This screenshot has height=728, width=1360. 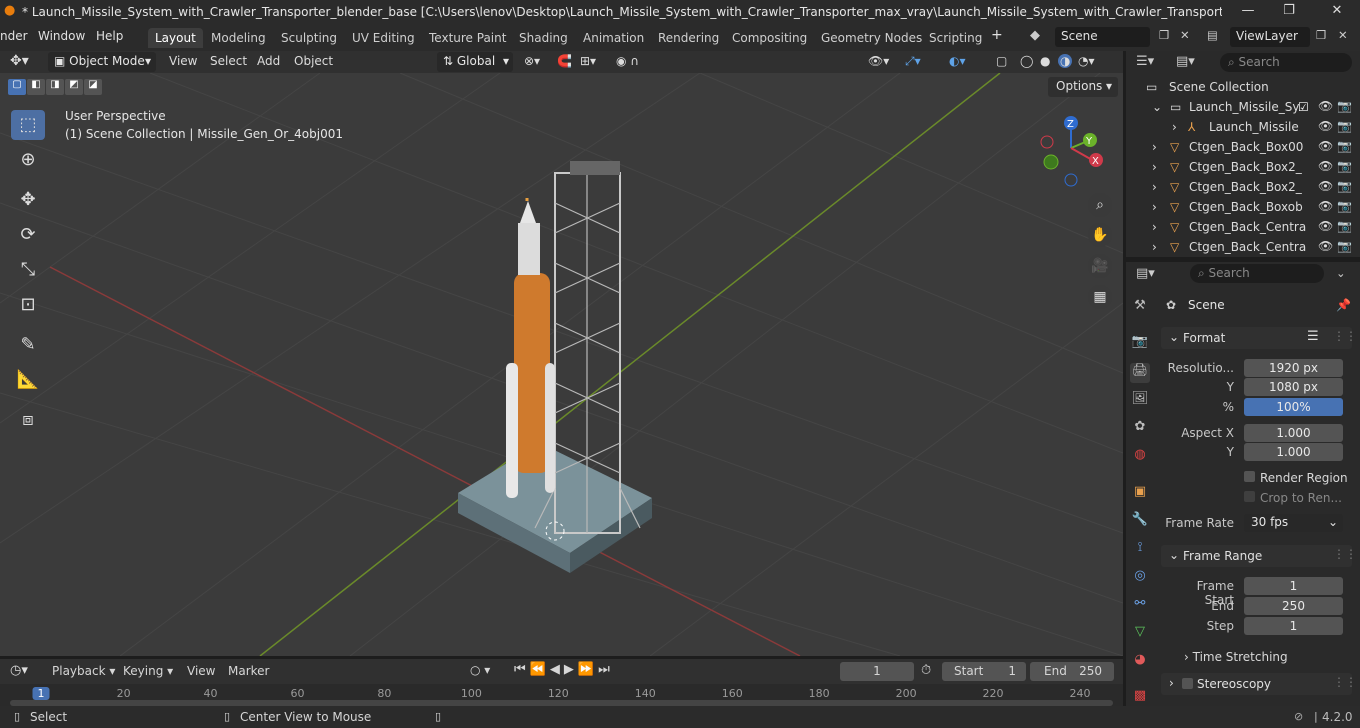 I want to click on tab-rendering: Rendering, so click(x=688, y=38).